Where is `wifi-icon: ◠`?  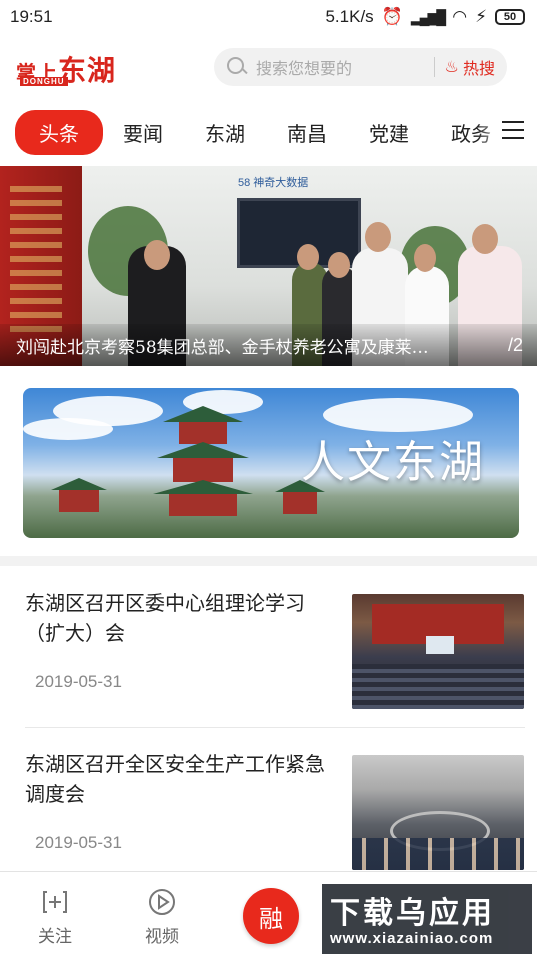 wifi-icon: ◠ is located at coordinates (460, 16).